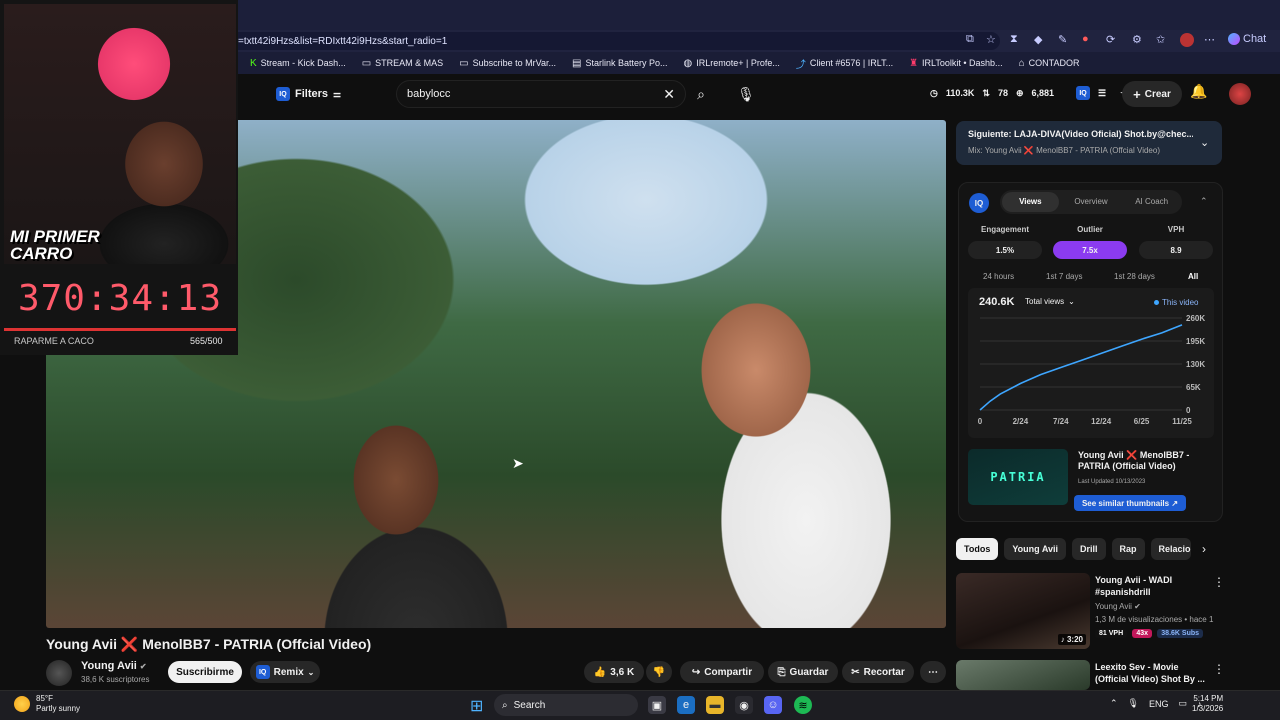 The width and height of the screenshot is (1280, 720). What do you see at coordinates (1160, 39) in the screenshot?
I see `favorites-icon: ✩` at bounding box center [1160, 39].